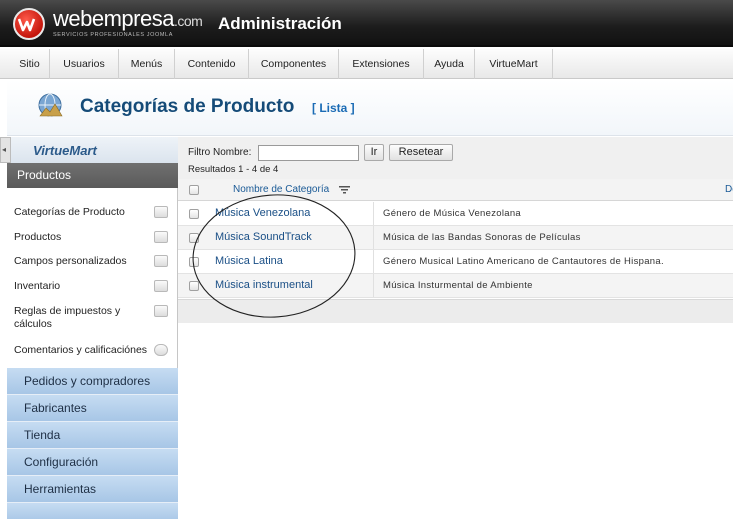 The height and width of the screenshot is (519, 733). What do you see at coordinates (212, 64) in the screenshot?
I see `menu-contenido: Contenido` at bounding box center [212, 64].